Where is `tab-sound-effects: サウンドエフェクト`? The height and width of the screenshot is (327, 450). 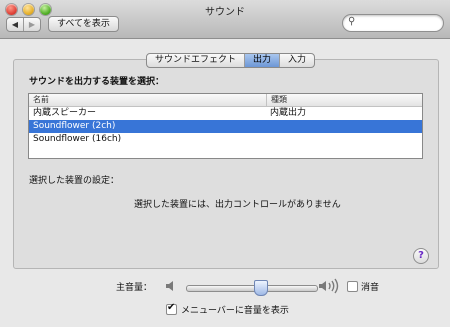 tab-sound-effects: サウンドエフェクト is located at coordinates (195, 60).